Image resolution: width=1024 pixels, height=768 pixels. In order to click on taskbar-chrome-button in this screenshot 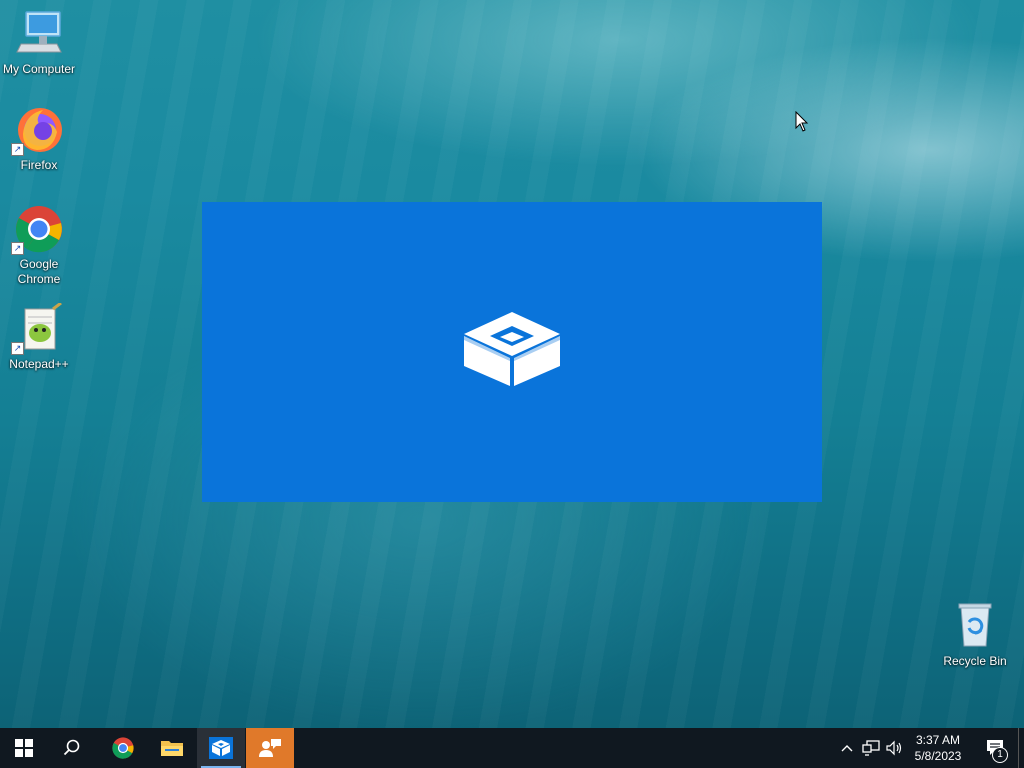, I will do `click(123, 748)`.